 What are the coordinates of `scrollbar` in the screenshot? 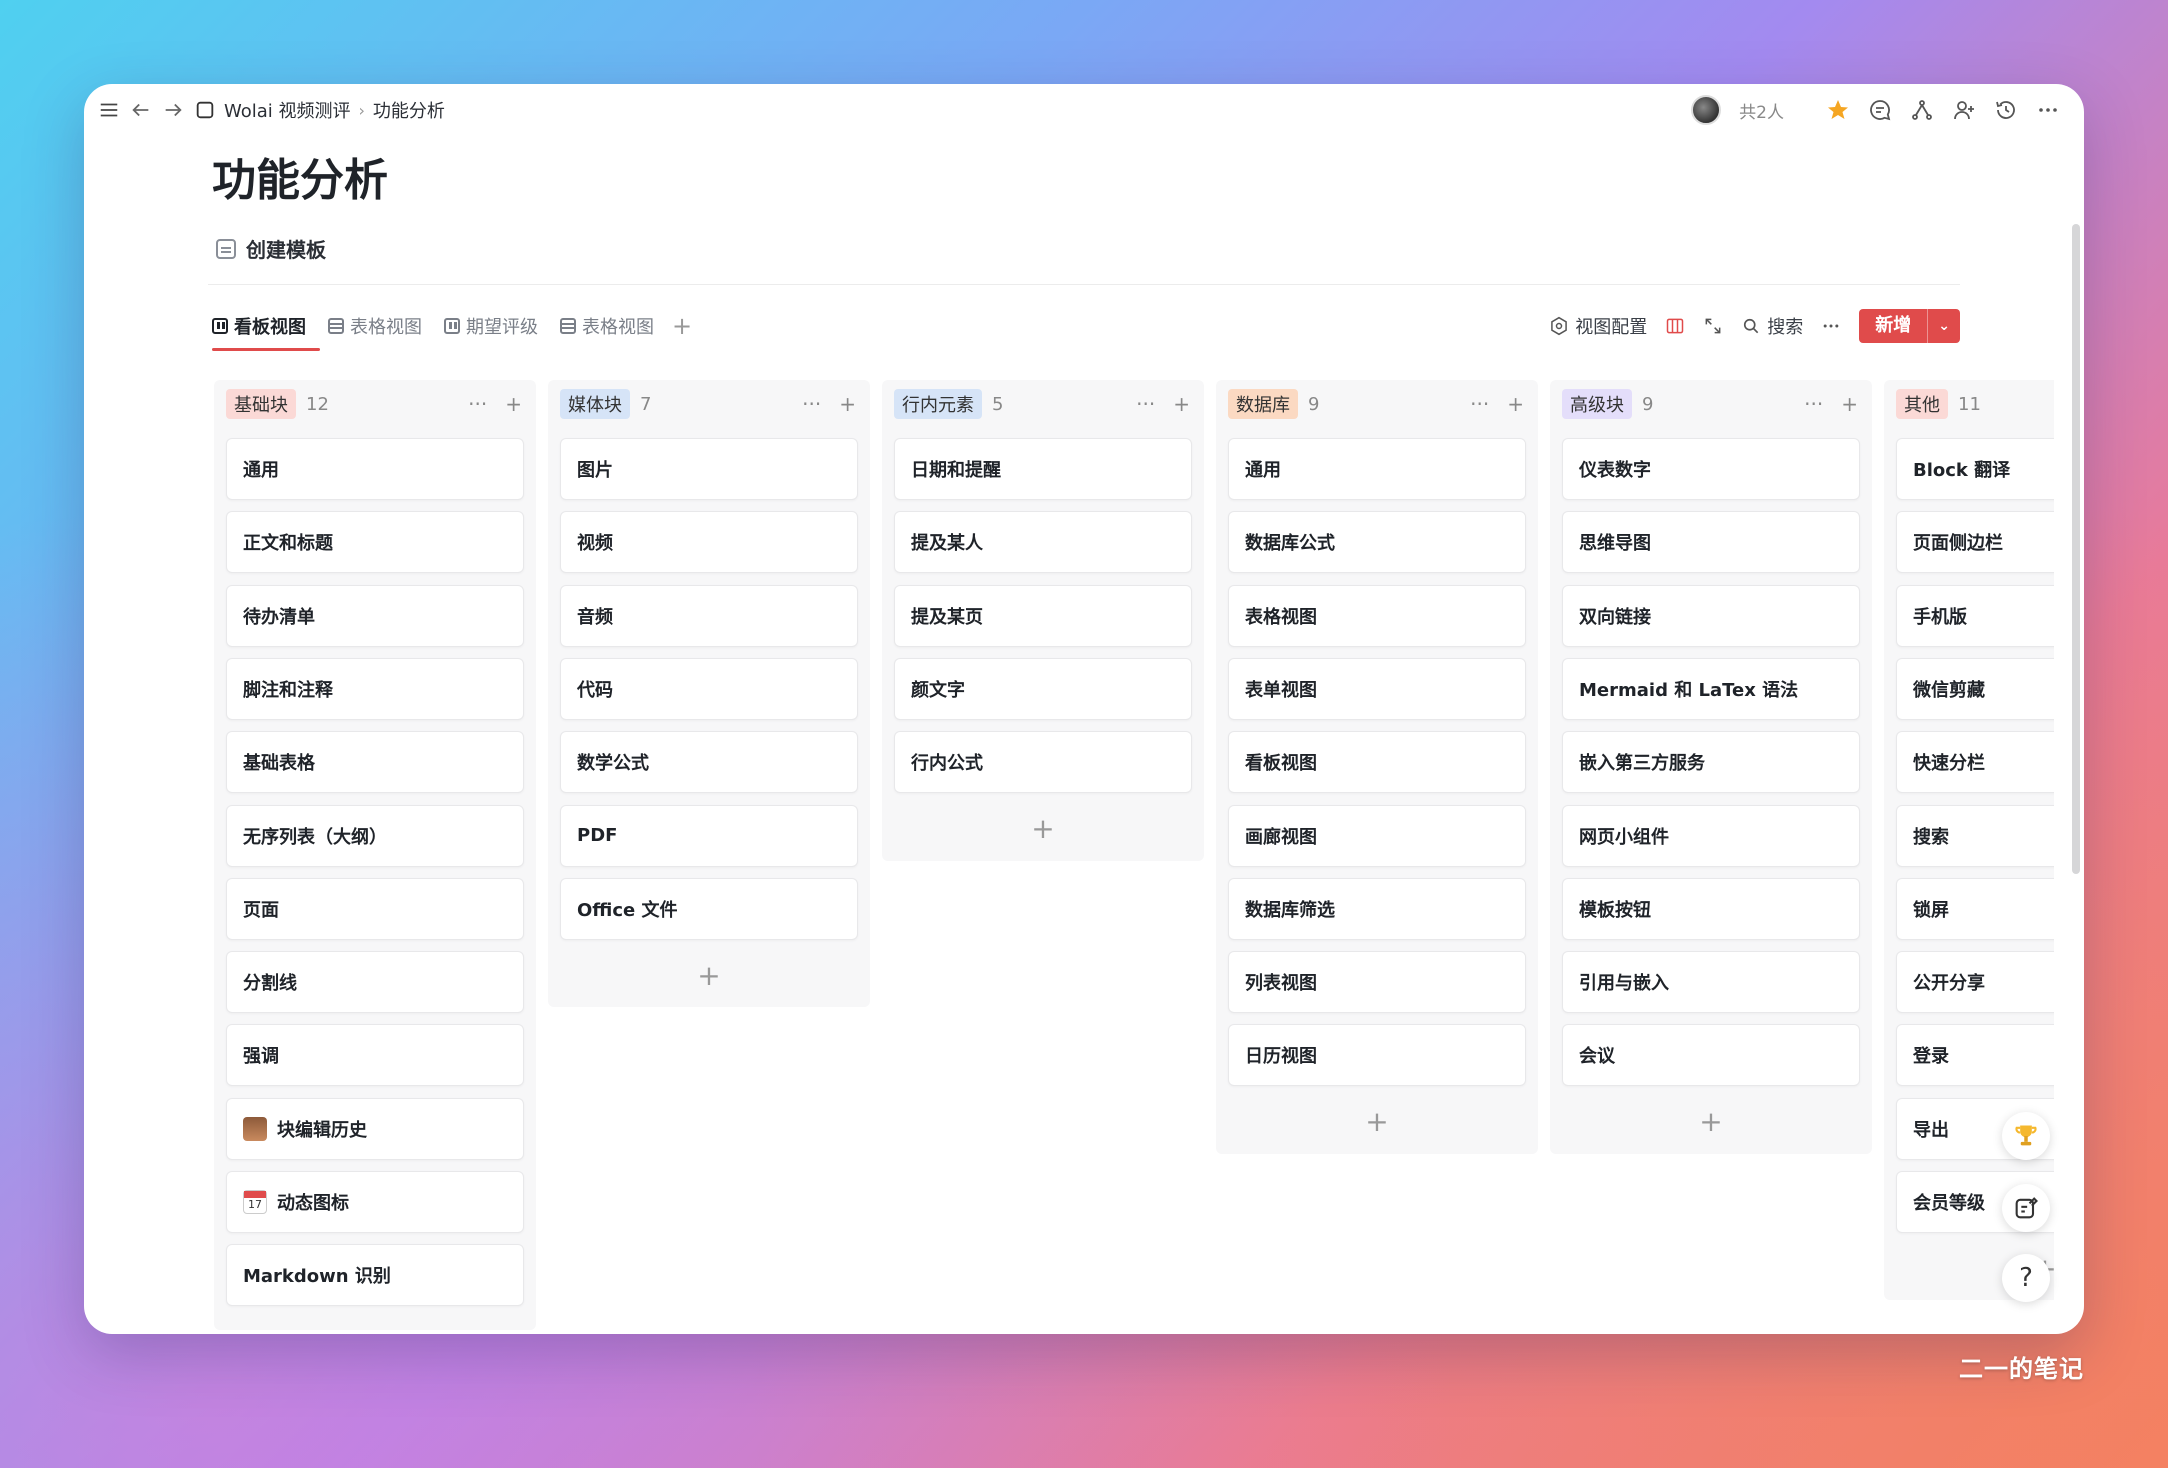 It's located at (2076, 549).